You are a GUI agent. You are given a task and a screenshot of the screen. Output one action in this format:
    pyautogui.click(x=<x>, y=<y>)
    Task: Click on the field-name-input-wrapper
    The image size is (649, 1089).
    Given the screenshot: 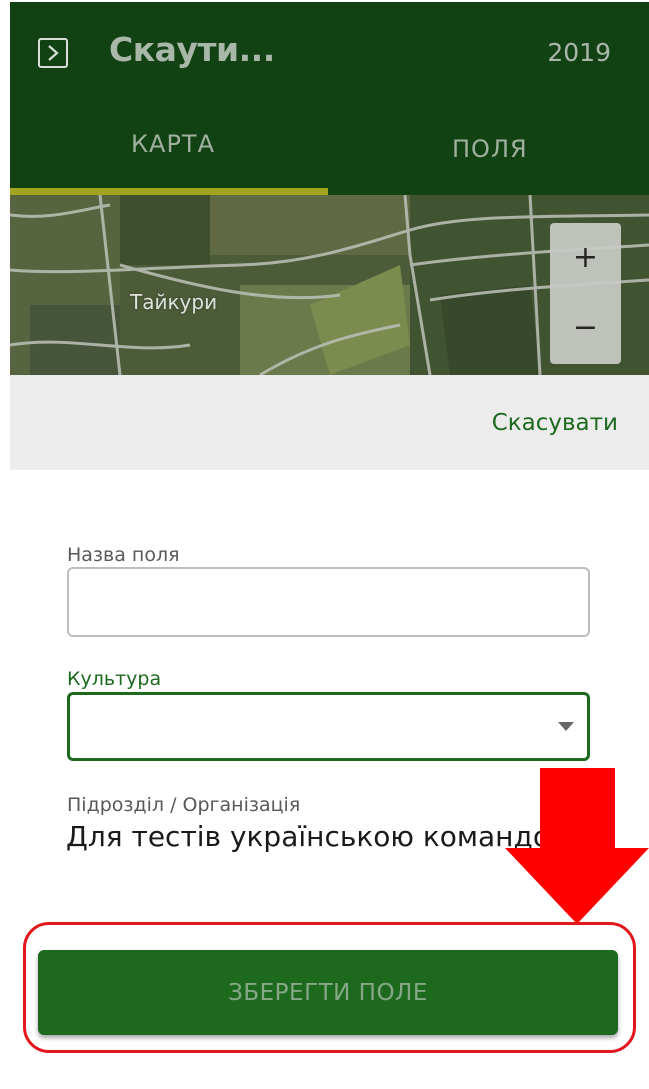 What is the action you would take?
    pyautogui.click(x=328, y=602)
    